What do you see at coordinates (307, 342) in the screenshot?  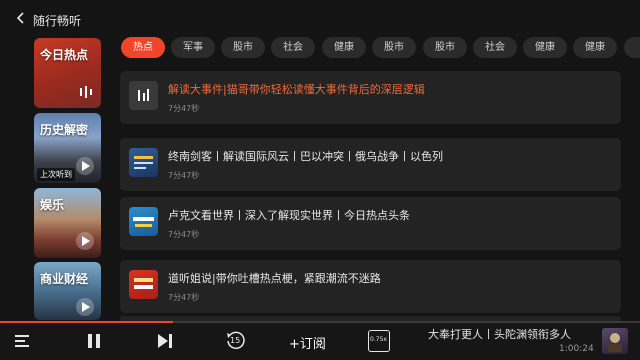 I see `subscribe-button: +订阅` at bounding box center [307, 342].